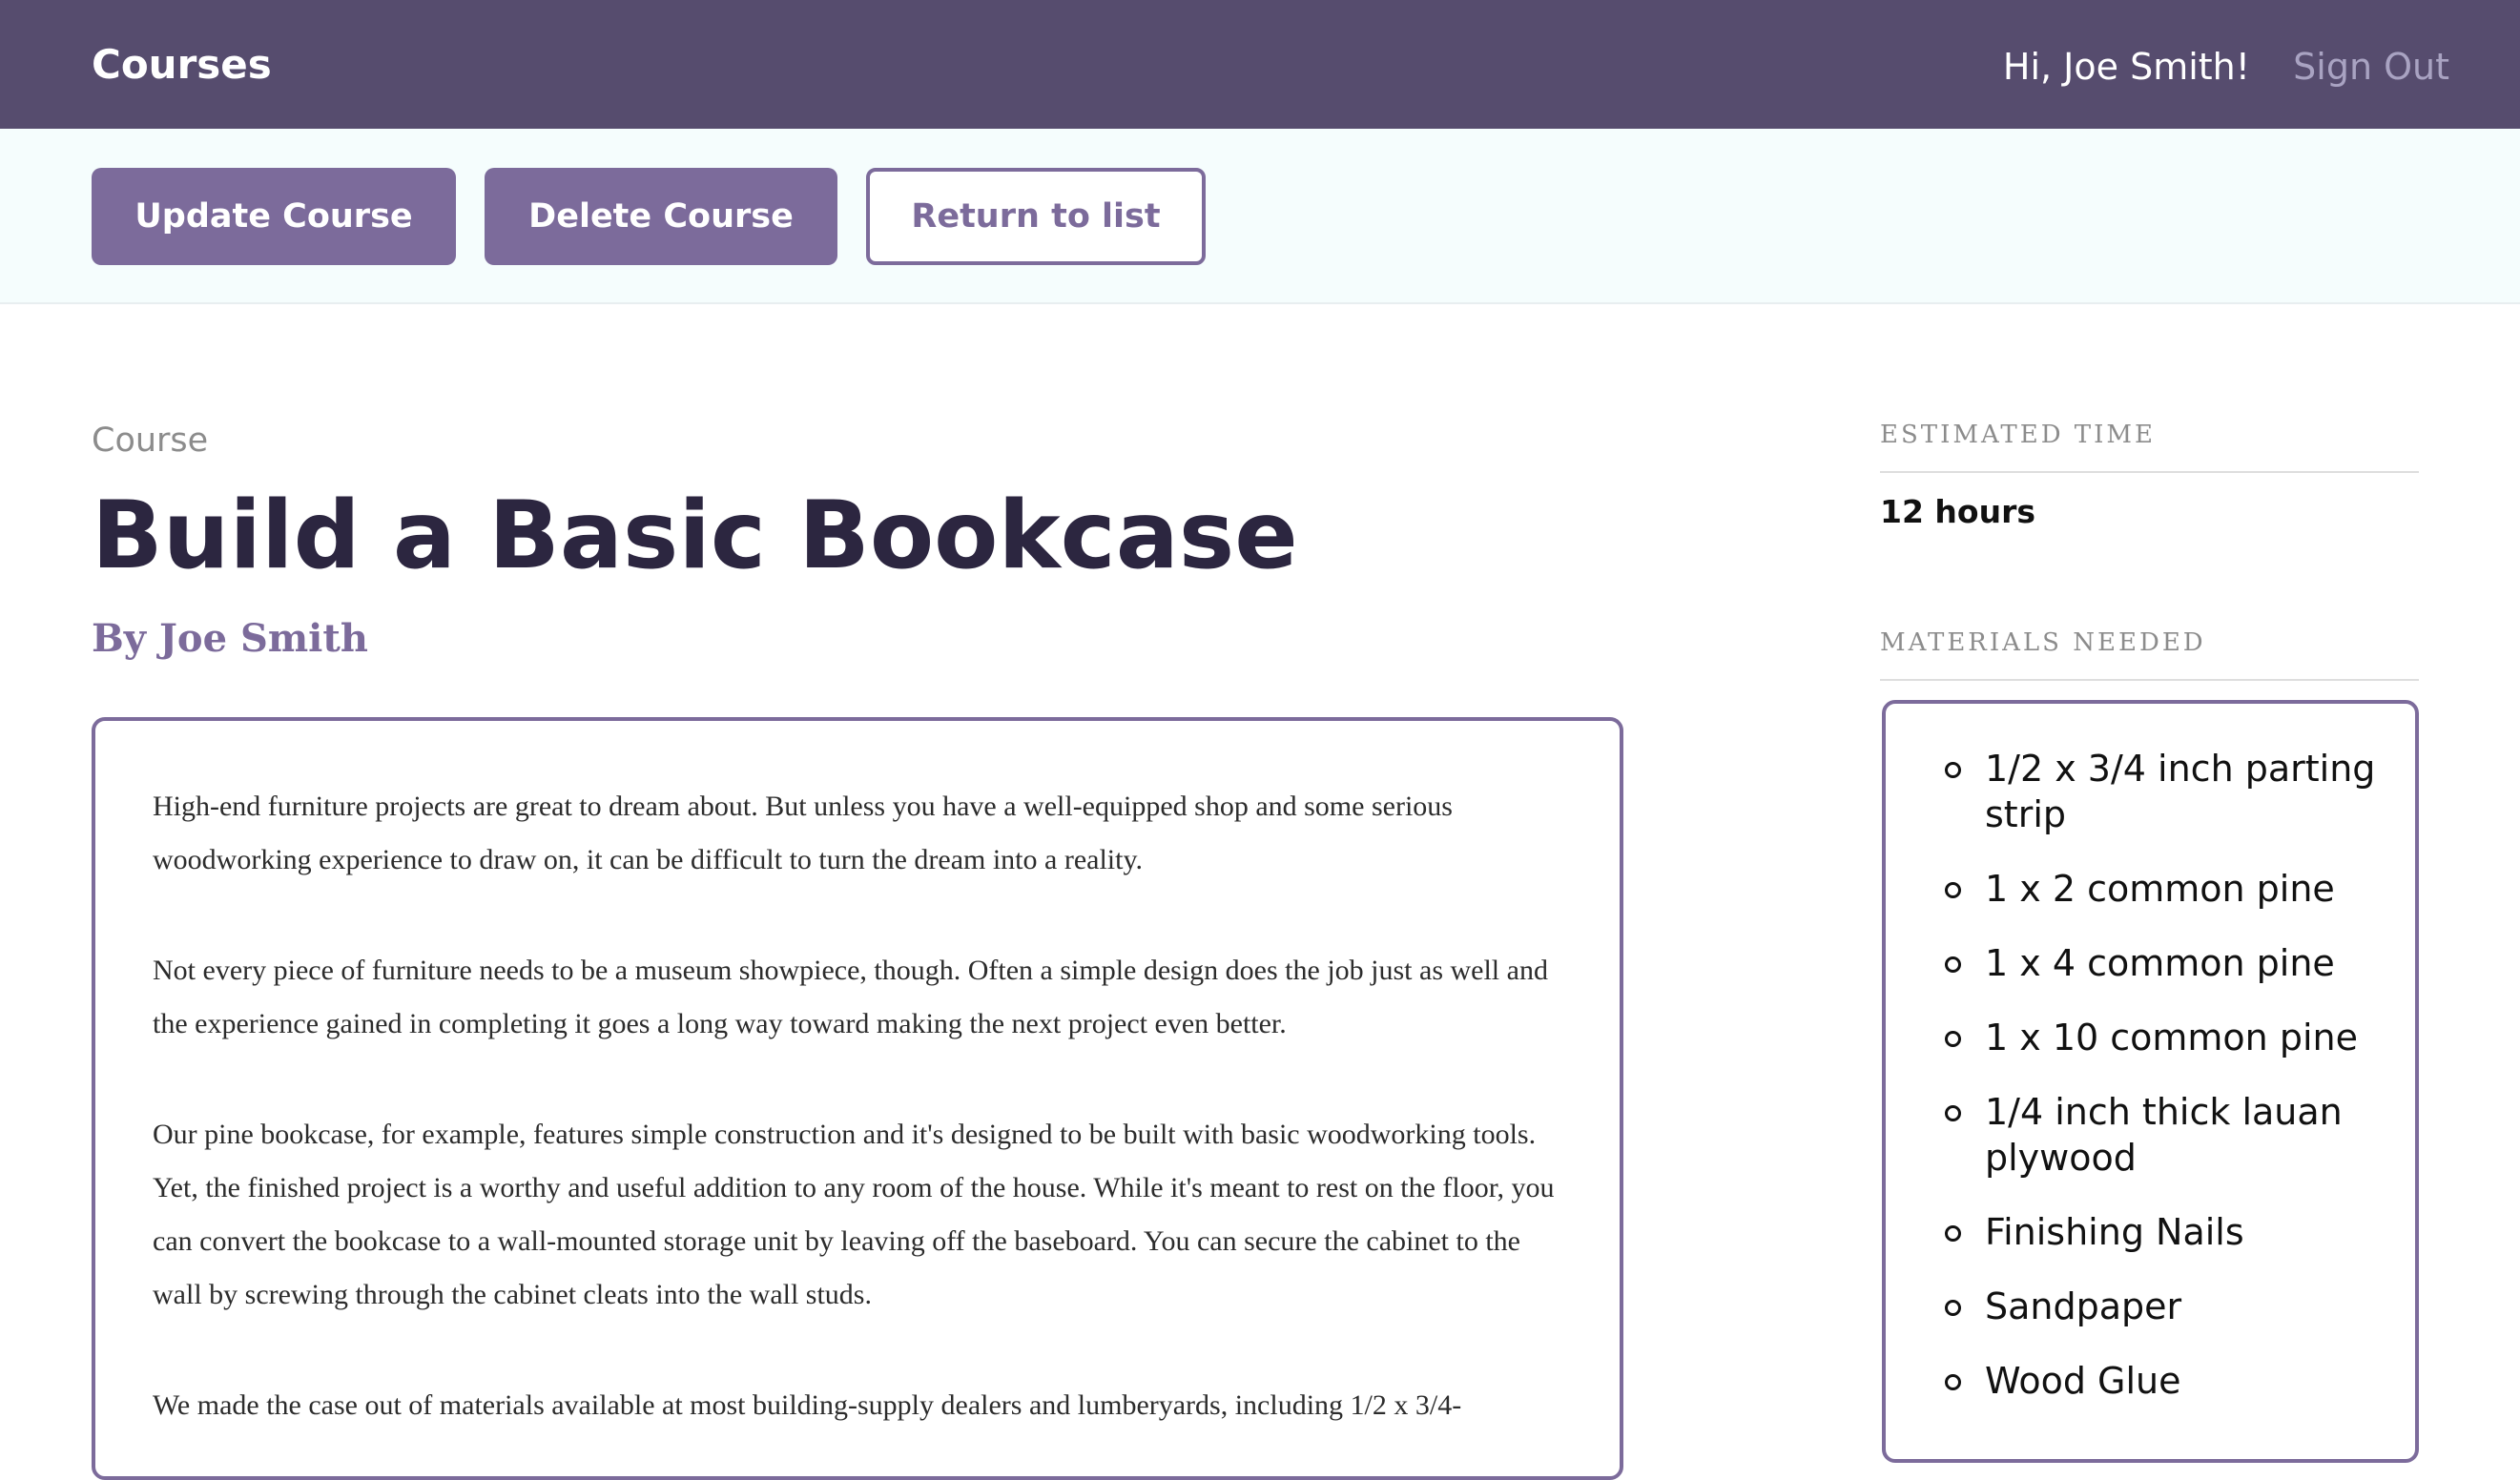  I want to click on course-author: By Joe Smith, so click(230, 638).